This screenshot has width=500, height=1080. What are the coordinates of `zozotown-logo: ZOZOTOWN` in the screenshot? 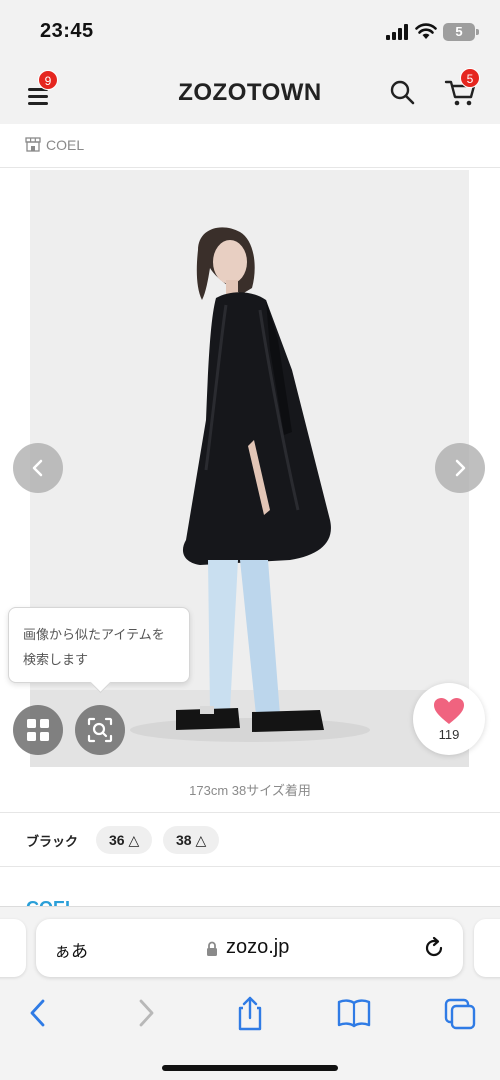 It's located at (250, 93).